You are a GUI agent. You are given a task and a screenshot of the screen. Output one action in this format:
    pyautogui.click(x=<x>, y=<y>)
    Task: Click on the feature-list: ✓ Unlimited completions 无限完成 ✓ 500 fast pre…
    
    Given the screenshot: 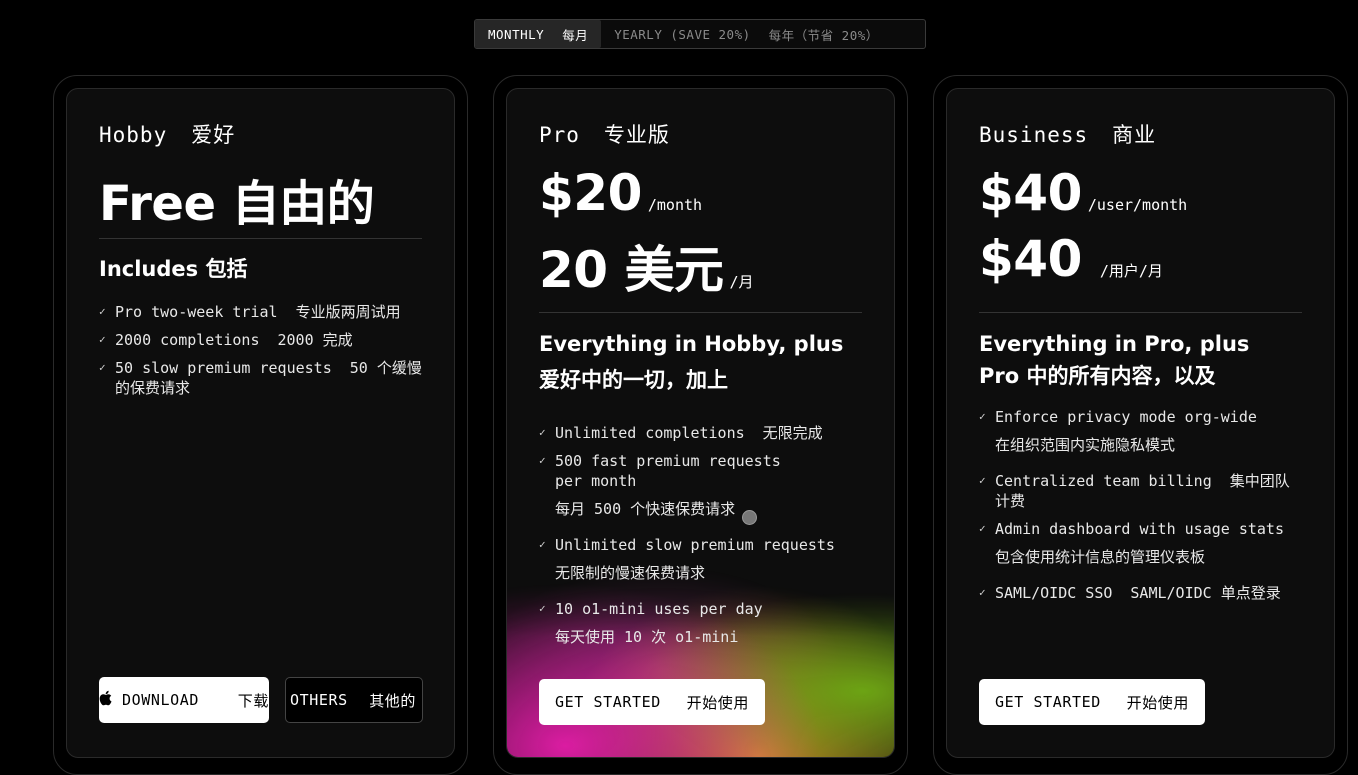 What is the action you would take?
    pyautogui.click(x=711, y=535)
    